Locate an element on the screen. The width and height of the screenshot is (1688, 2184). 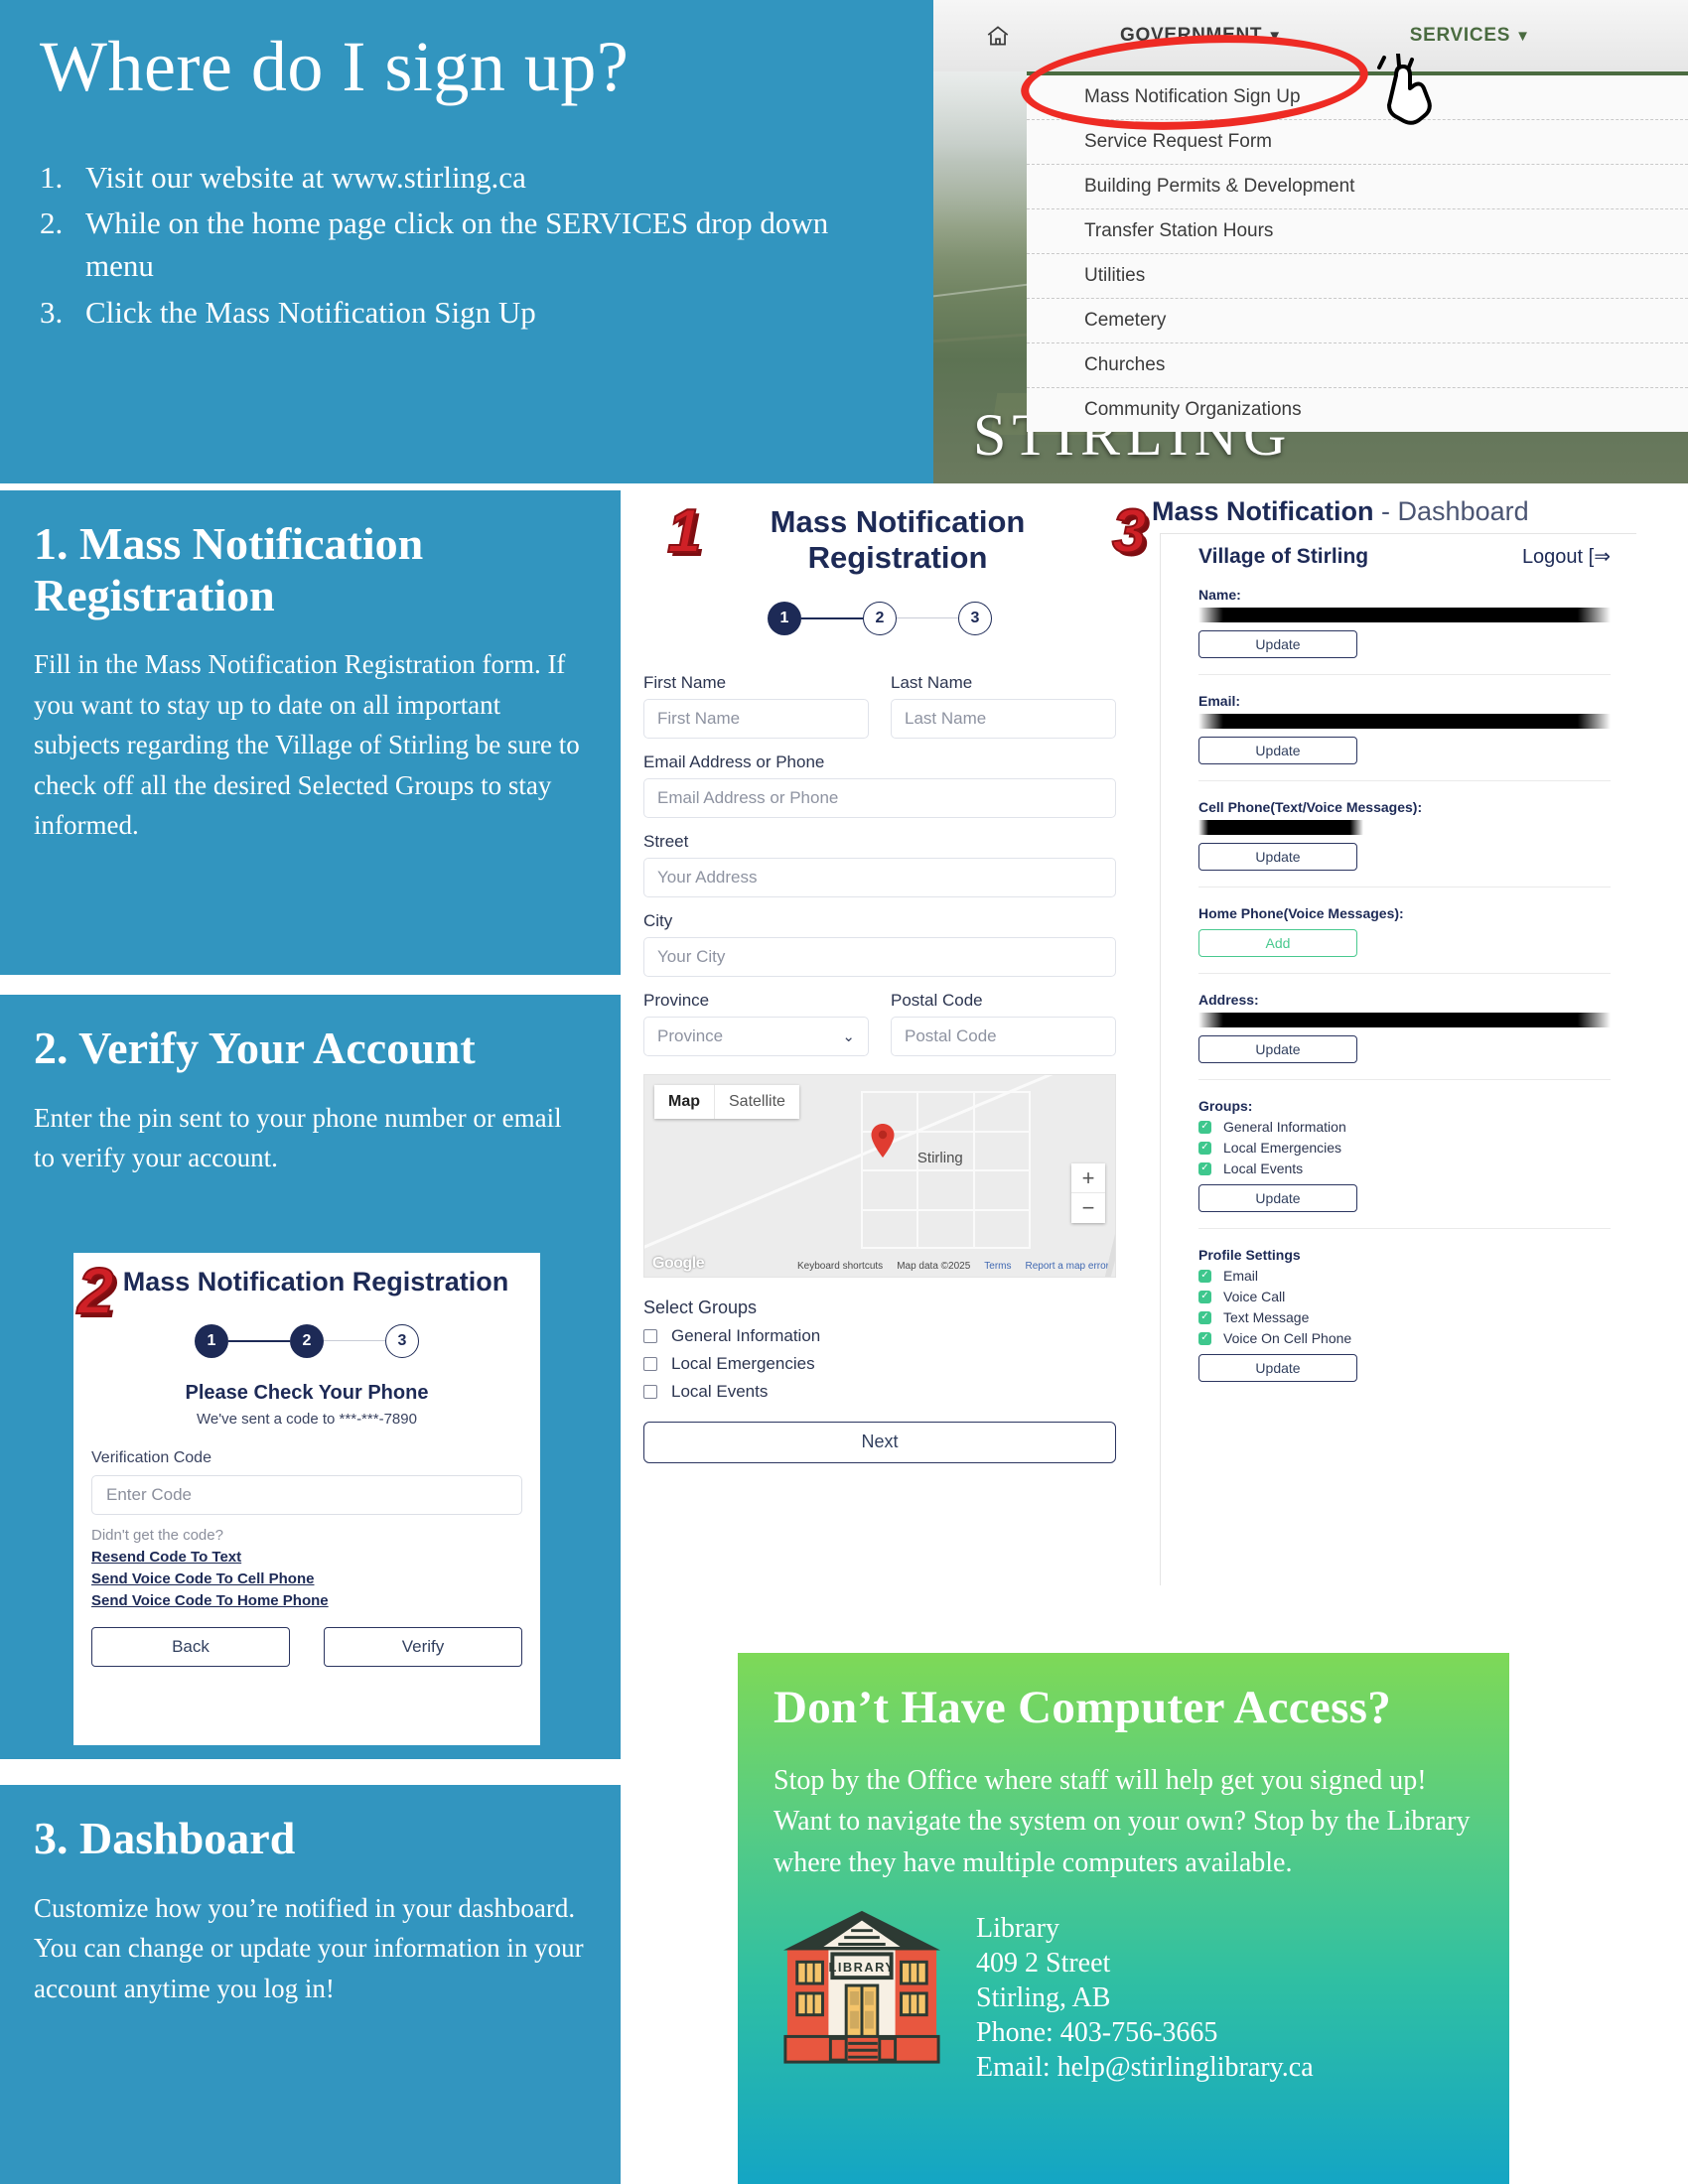
map-tab-satellite: Satellite is located at coordinates (757, 1102).